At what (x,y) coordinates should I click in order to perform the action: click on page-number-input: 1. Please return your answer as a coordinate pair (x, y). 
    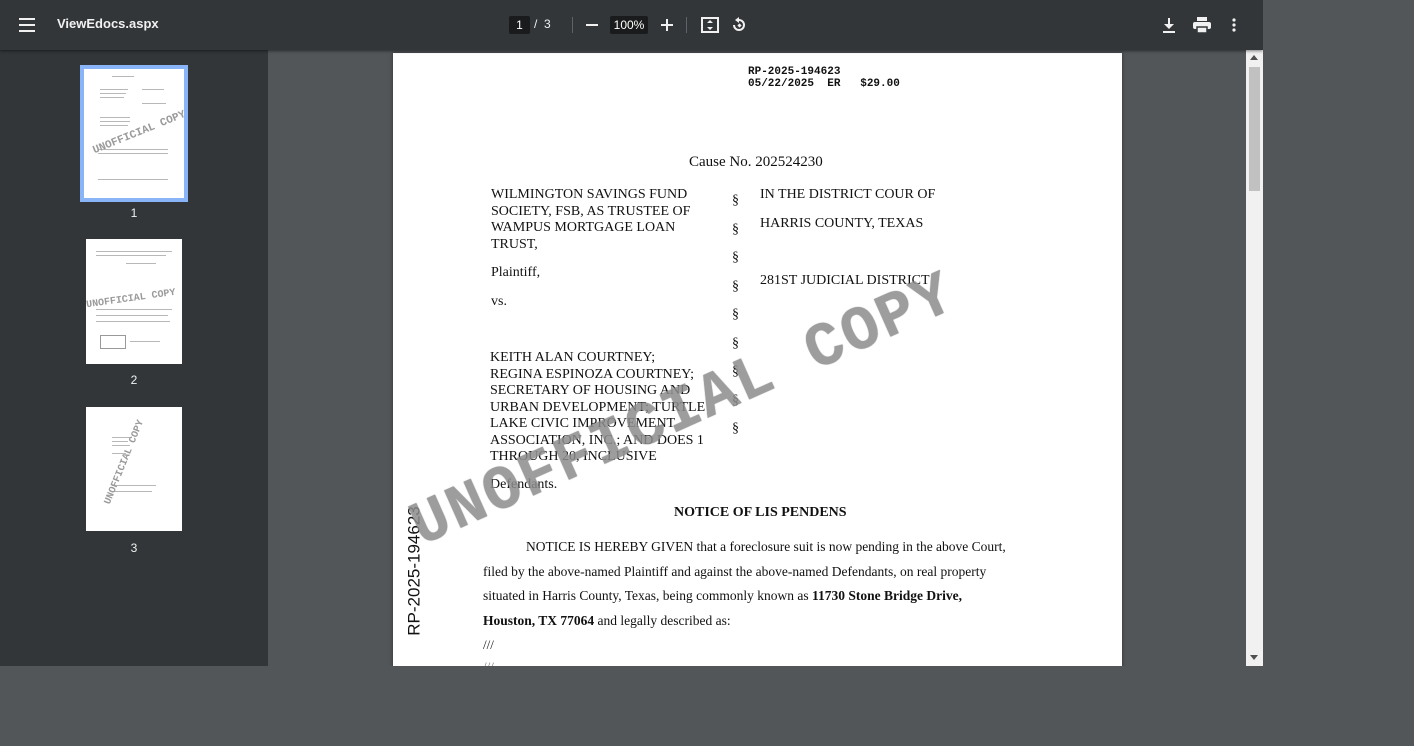
    Looking at the image, I should click on (519, 25).